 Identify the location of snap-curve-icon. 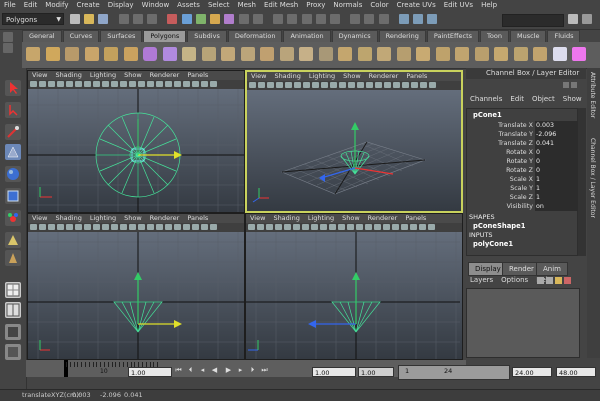
(292, 19).